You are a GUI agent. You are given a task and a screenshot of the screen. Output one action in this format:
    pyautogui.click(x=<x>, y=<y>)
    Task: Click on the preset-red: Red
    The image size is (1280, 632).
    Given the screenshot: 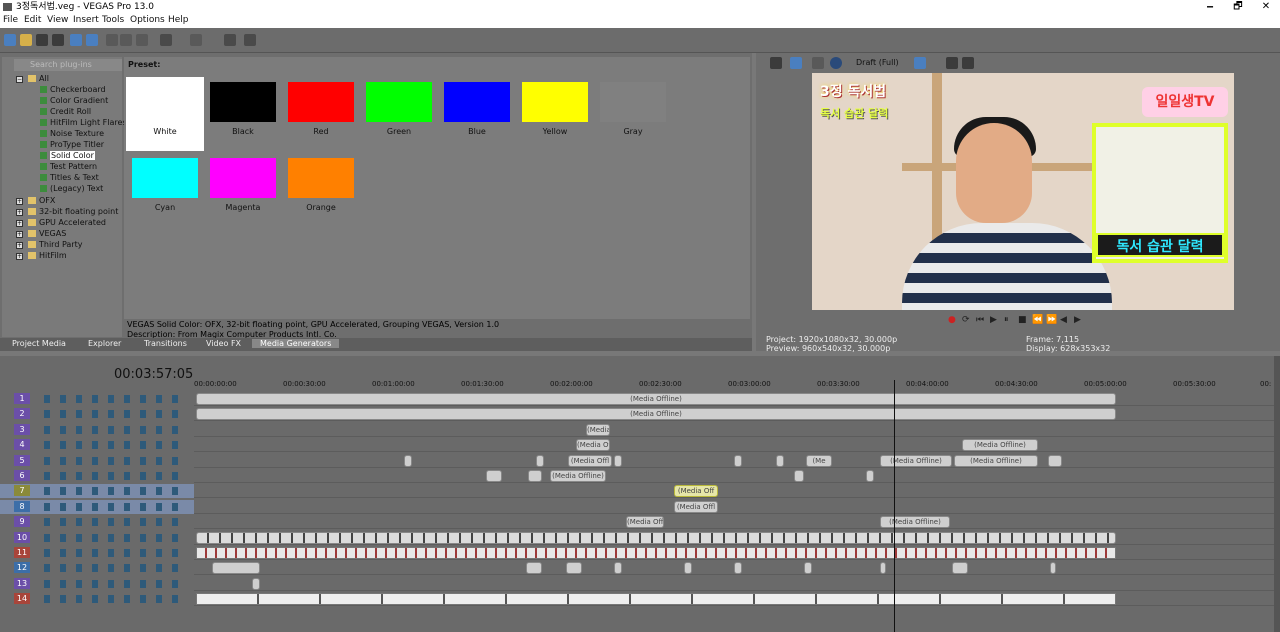 What is the action you would take?
    pyautogui.click(x=321, y=114)
    